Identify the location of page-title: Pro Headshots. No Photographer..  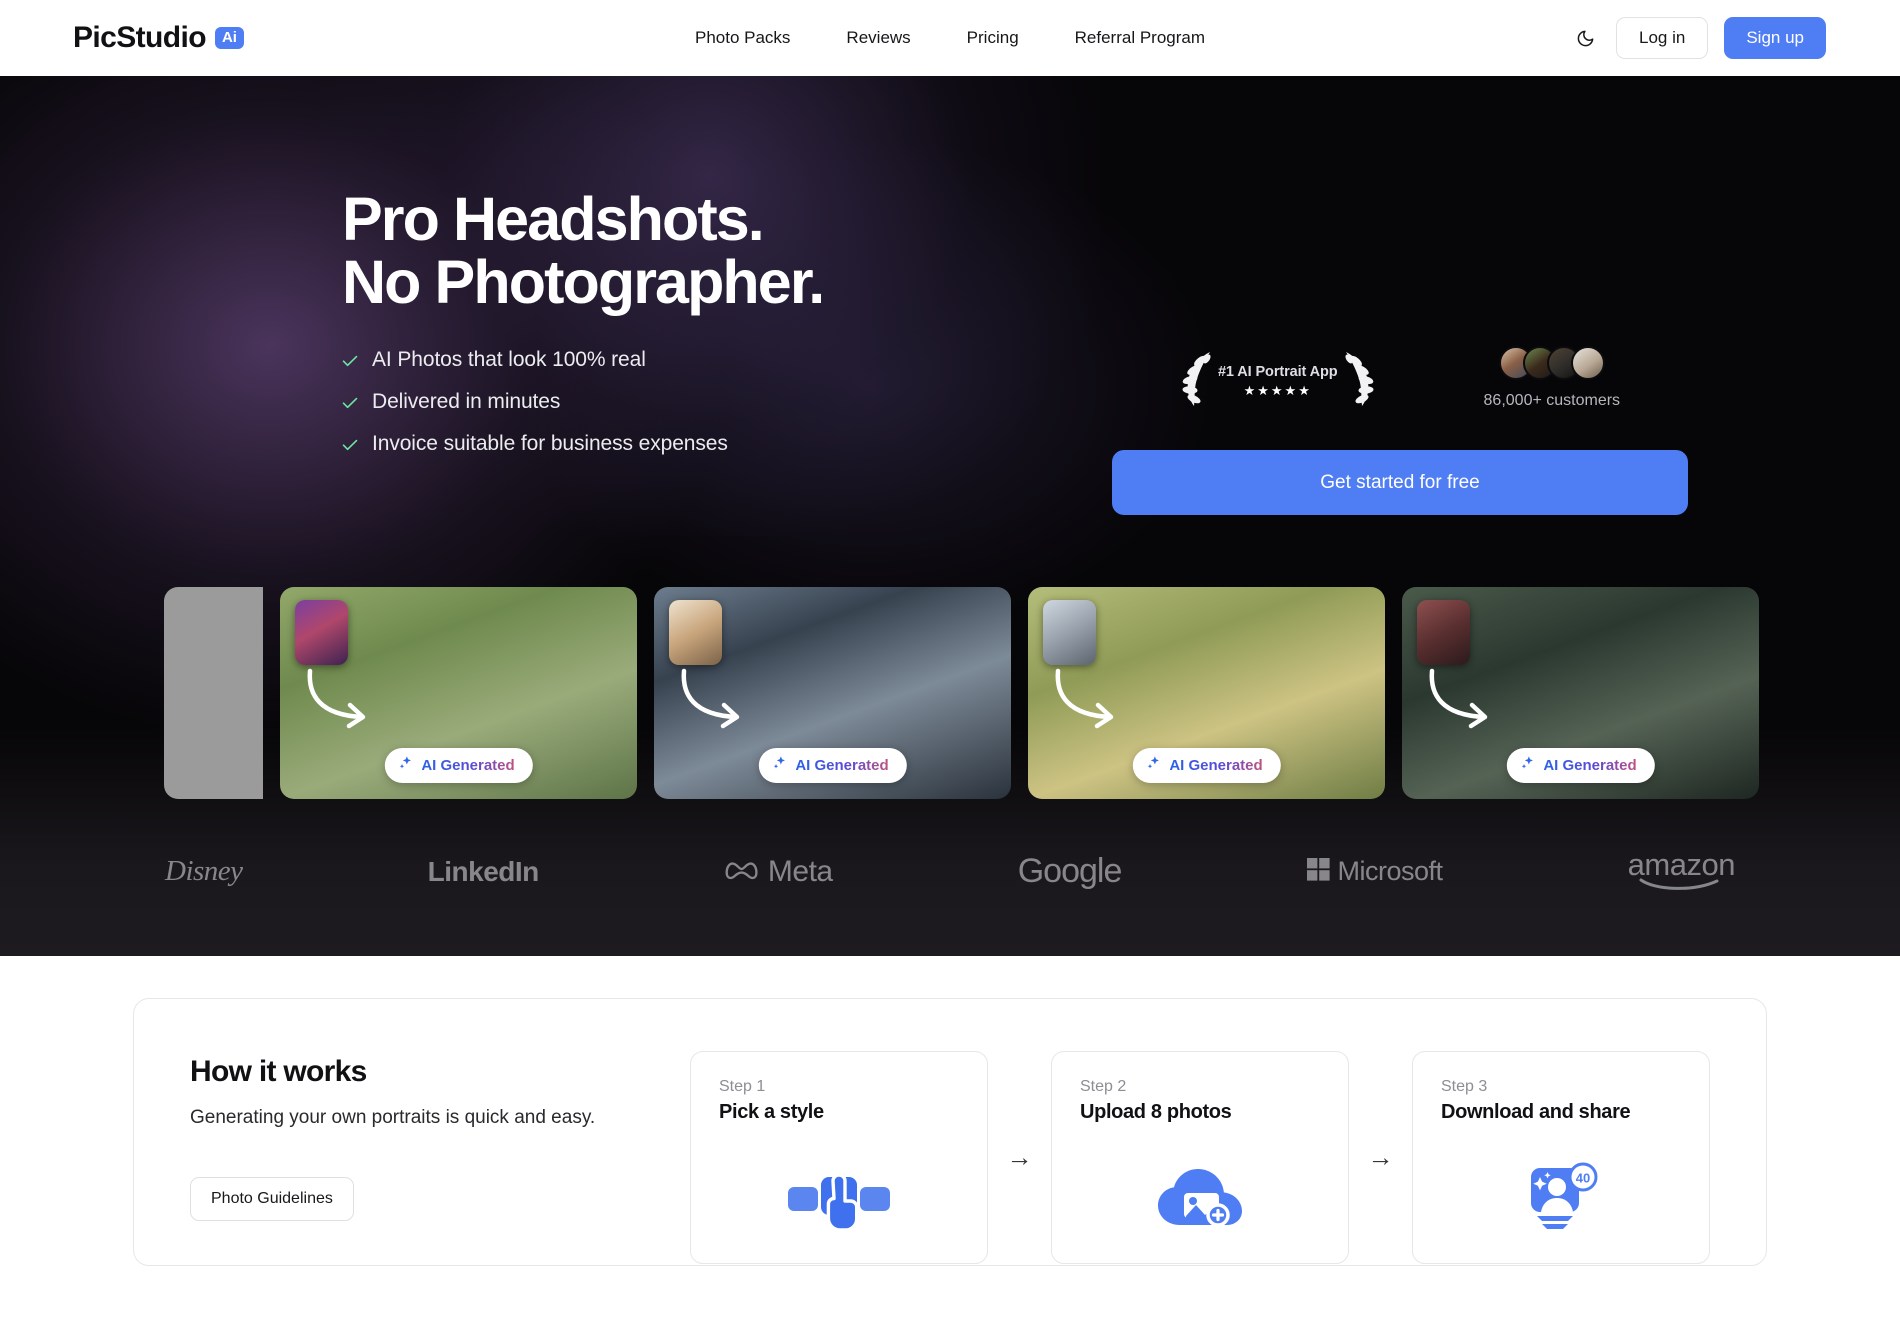
(643, 251).